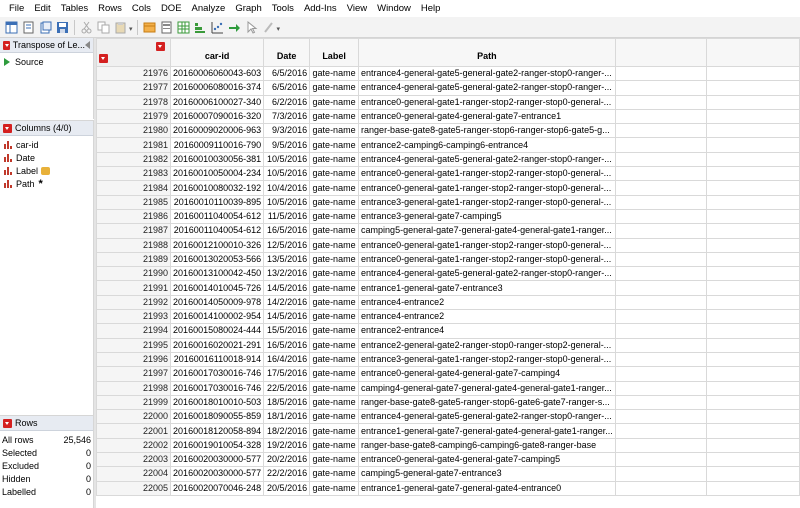  I want to click on data-table-icon, so click(149, 27).